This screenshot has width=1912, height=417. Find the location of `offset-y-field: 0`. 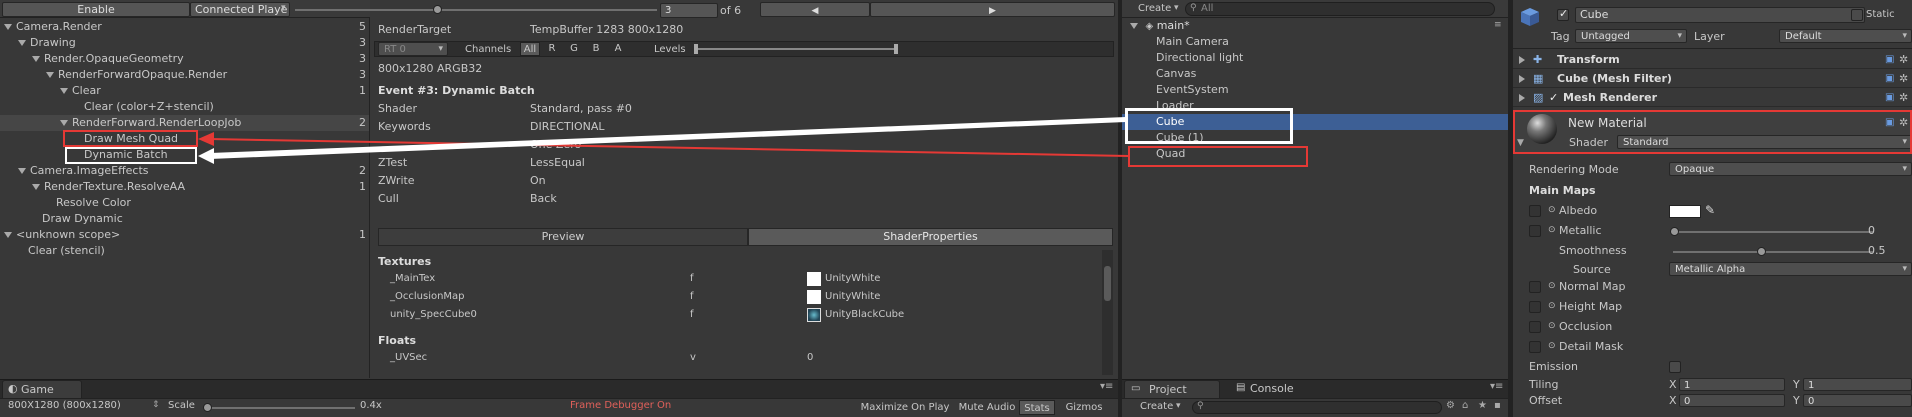

offset-y-field: 0 is located at coordinates (1857, 400).